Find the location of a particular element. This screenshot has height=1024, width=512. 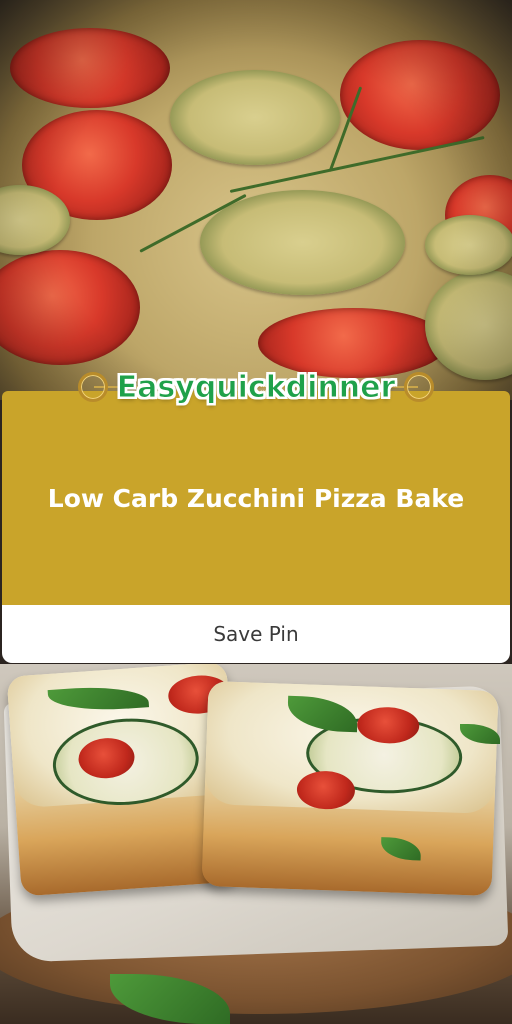

brand-name: Easyquickdinner is located at coordinates (256, 387).